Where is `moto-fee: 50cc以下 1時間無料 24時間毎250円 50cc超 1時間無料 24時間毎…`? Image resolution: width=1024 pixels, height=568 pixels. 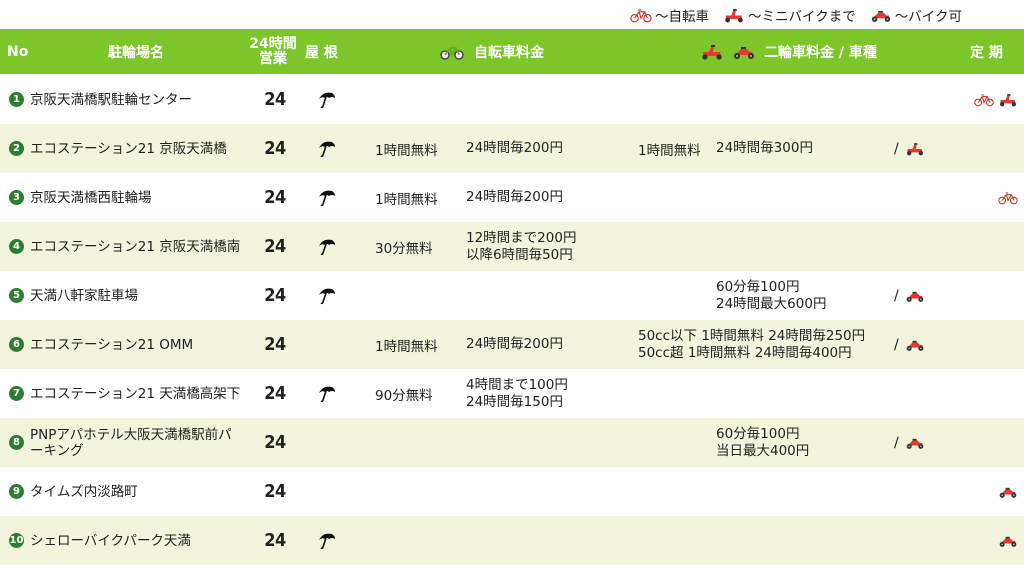 moto-fee: 50cc以下 1時間無料 24時間毎250円 50cc超 1時間無料 24時間毎… is located at coordinates (751, 344).